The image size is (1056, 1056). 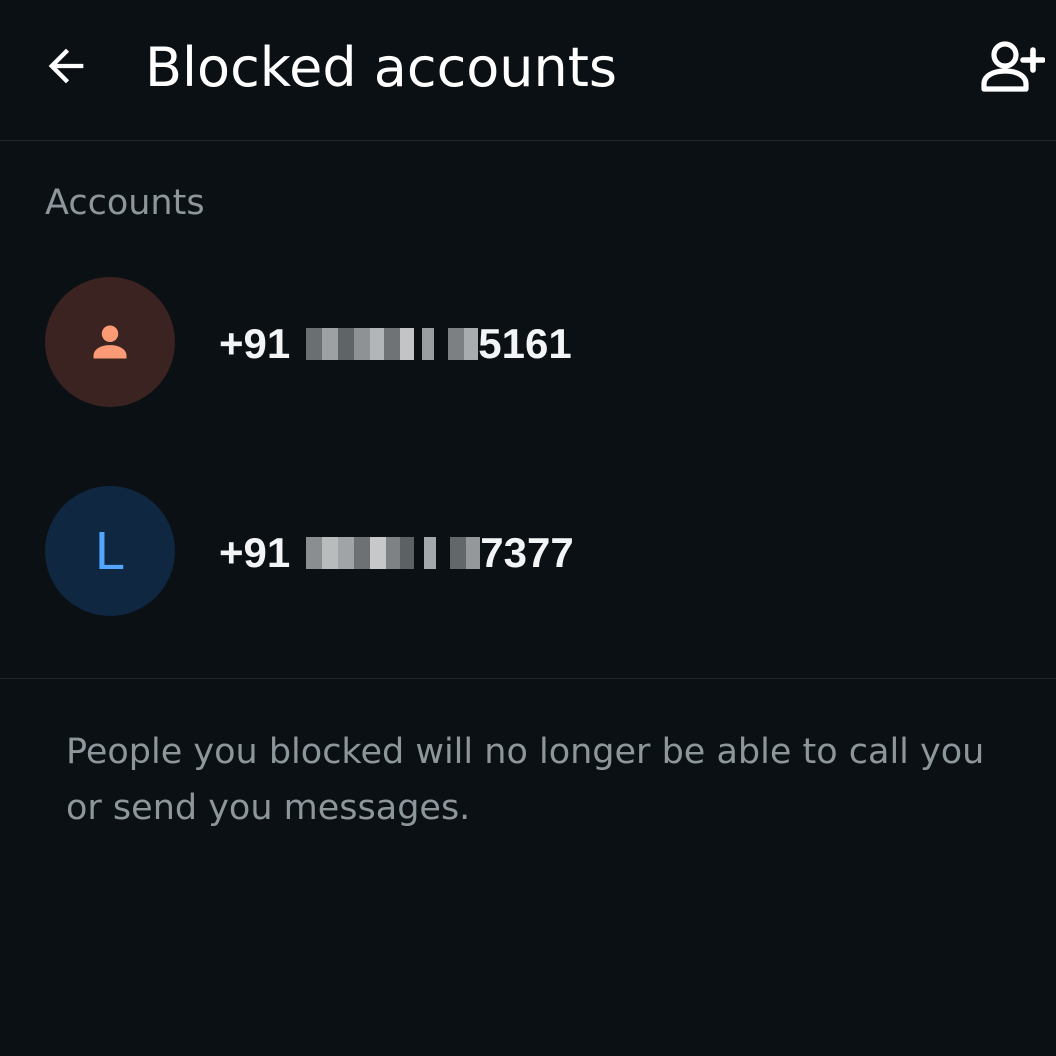 I want to click on divider, so click(x=528, y=678).